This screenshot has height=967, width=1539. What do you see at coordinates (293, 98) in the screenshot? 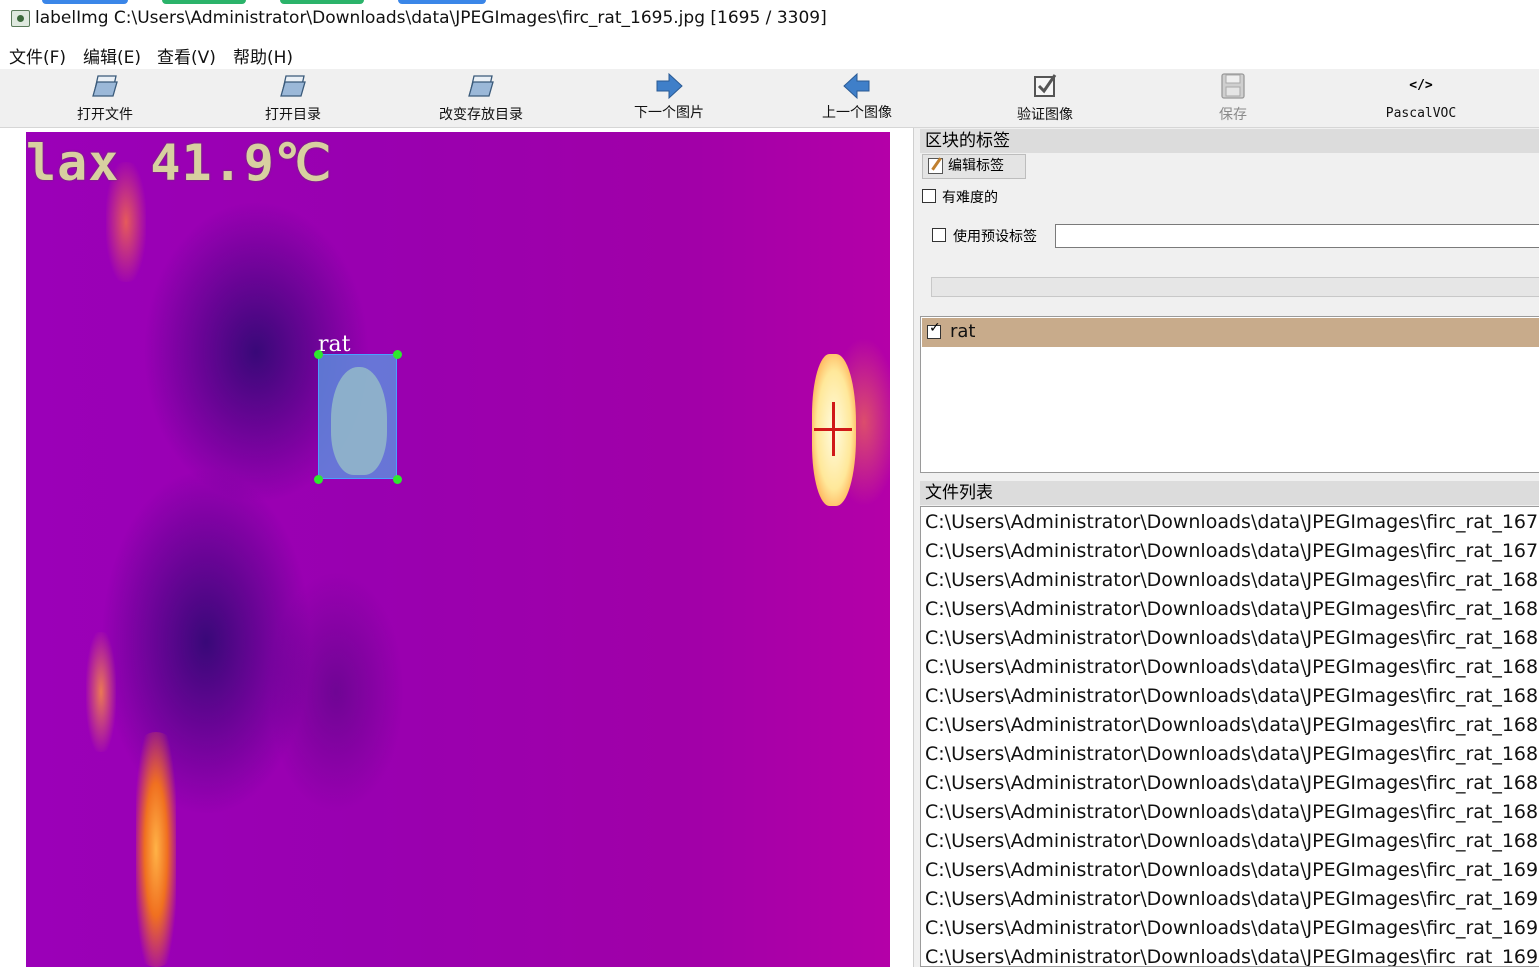
I see `open-dir-button: 打开目录` at bounding box center [293, 98].